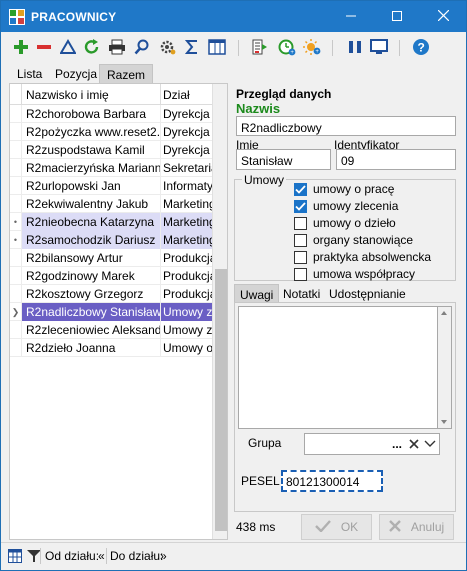 The width and height of the screenshot is (467, 571). I want to click on notes-scrollbar, so click(445, 367).